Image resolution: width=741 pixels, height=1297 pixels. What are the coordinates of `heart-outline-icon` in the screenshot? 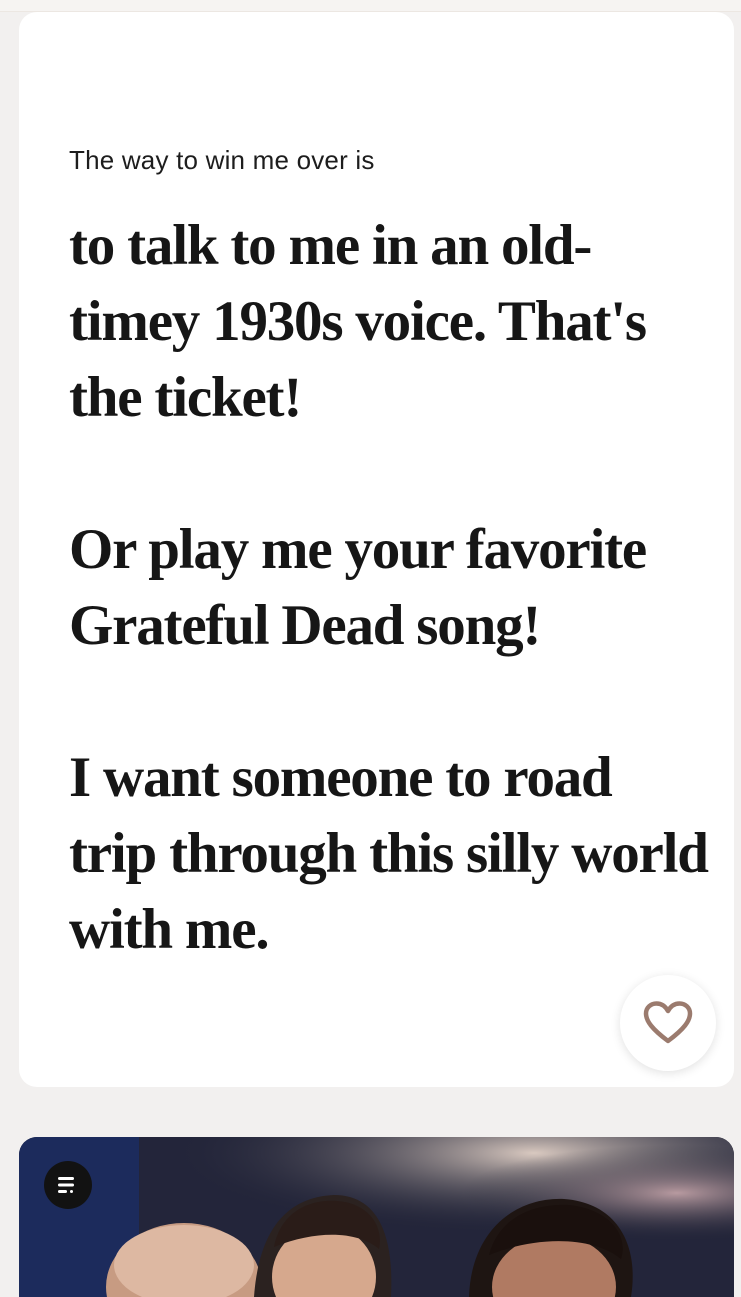 It's located at (668, 1022).